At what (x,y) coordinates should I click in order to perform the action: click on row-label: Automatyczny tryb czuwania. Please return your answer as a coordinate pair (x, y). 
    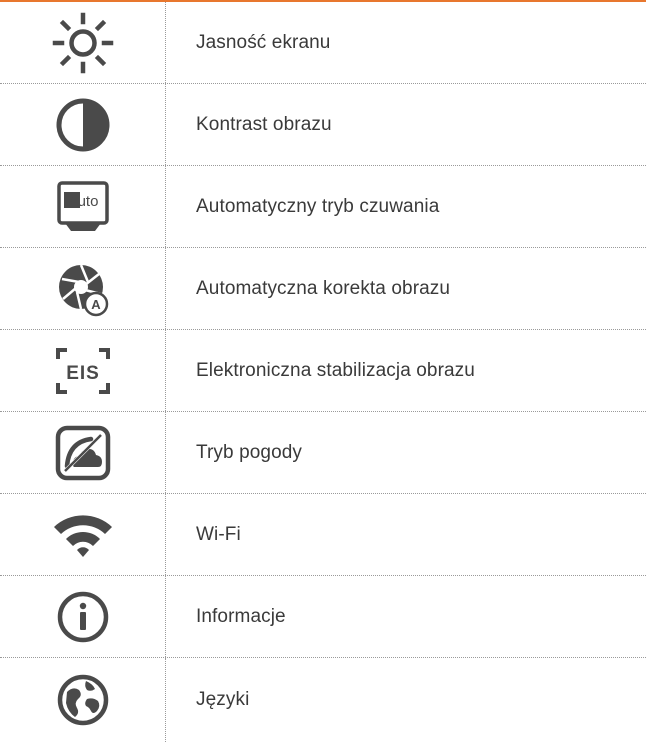
    Looking at the image, I should click on (318, 206).